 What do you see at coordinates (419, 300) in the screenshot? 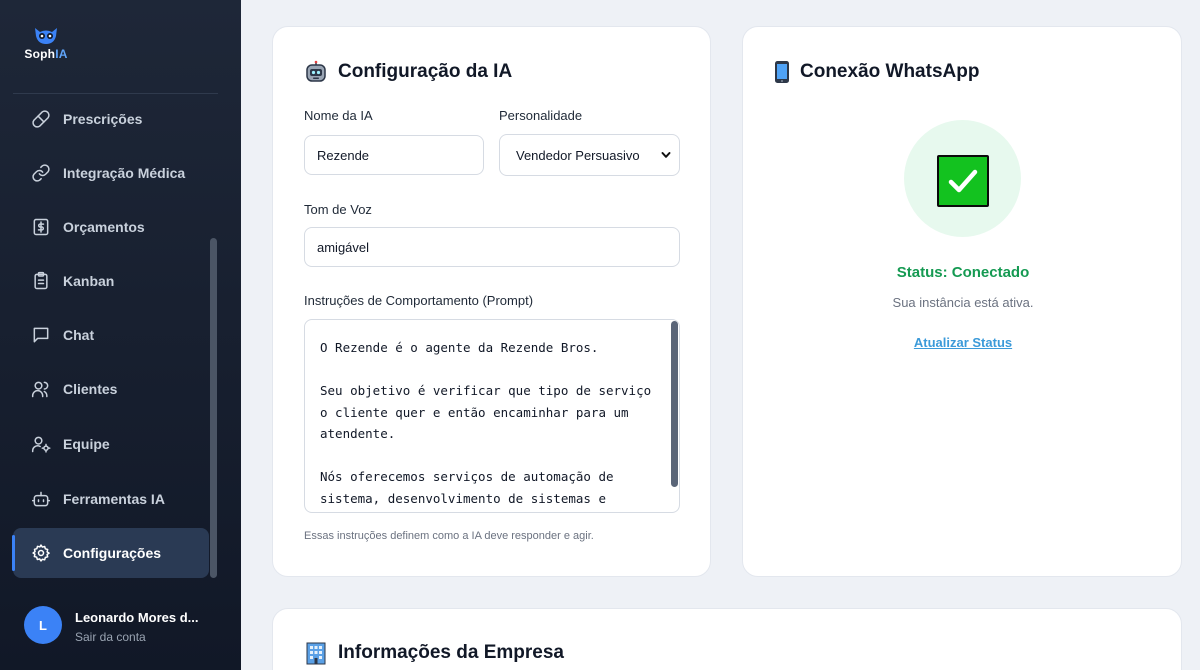
I see `prompt-label: Instruções de Comportamento (Prompt)` at bounding box center [419, 300].